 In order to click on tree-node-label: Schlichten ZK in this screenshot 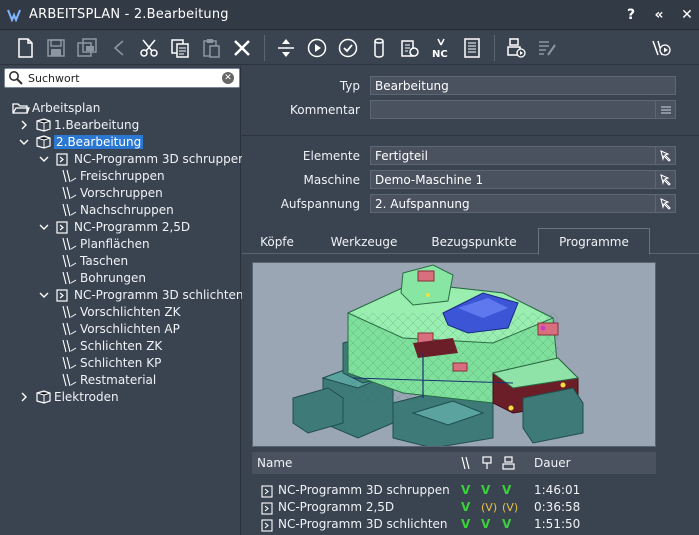, I will do `click(121, 345)`.